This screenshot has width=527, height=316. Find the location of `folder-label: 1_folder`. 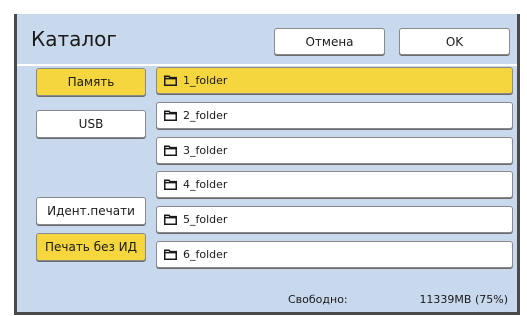

folder-label: 1_folder is located at coordinates (205, 80).